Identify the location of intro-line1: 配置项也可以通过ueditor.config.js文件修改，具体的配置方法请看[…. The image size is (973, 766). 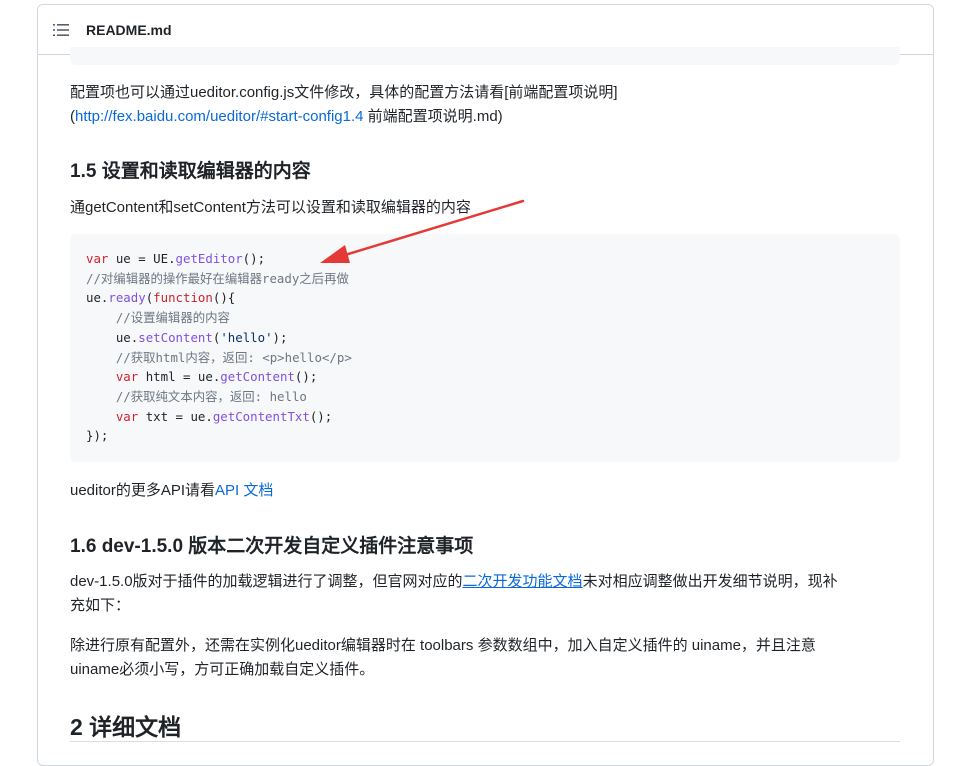
(344, 92).